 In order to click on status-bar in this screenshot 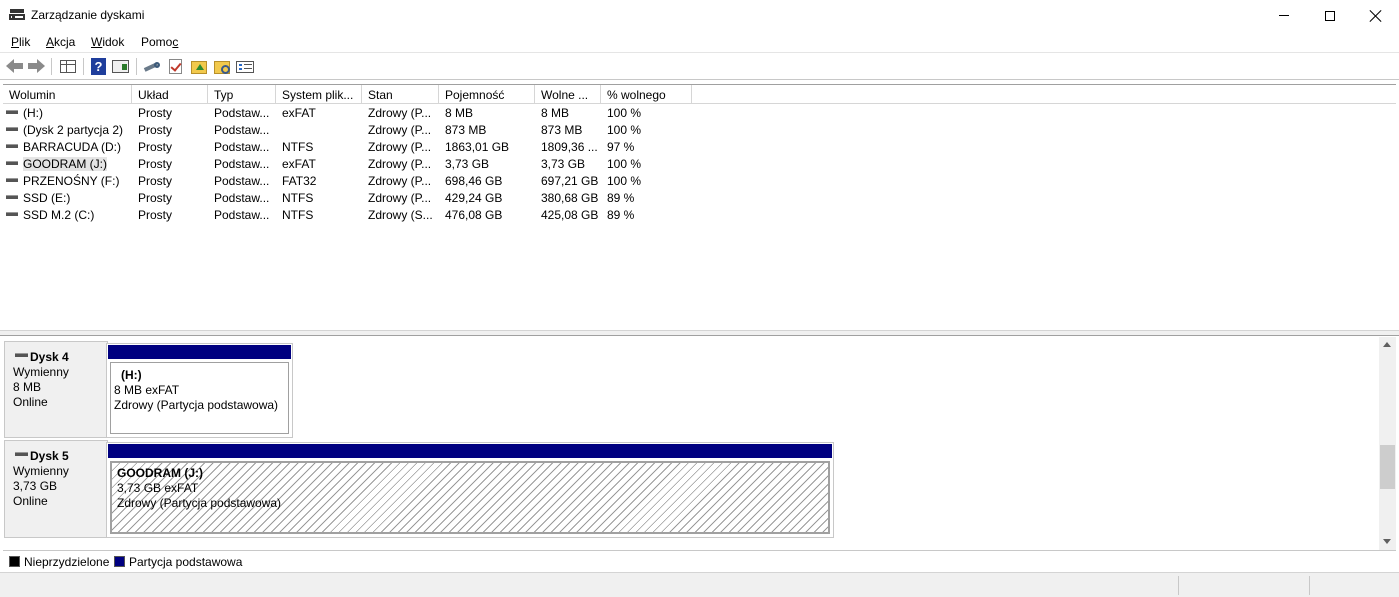, I will do `click(699, 584)`.